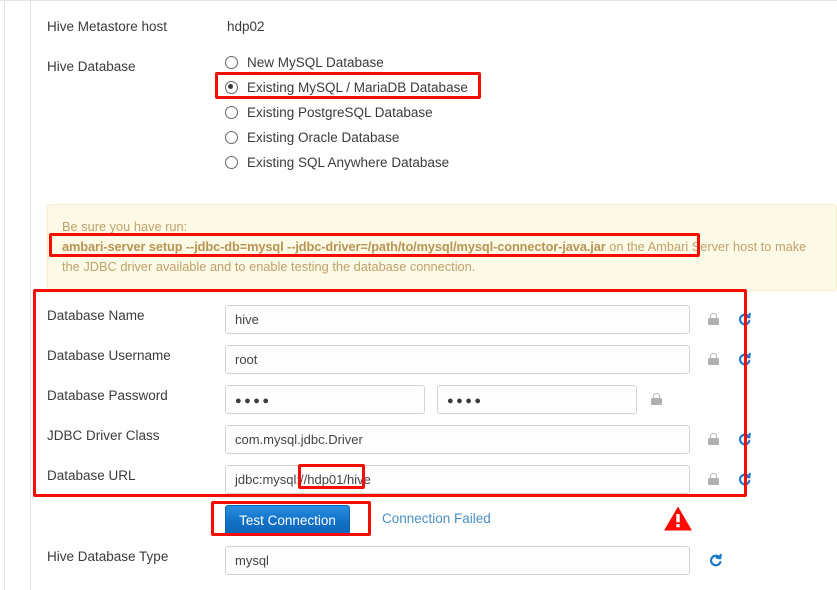 This screenshot has width=837, height=590. What do you see at coordinates (315, 62) in the screenshot?
I see `radio-label: New MySQL Database` at bounding box center [315, 62].